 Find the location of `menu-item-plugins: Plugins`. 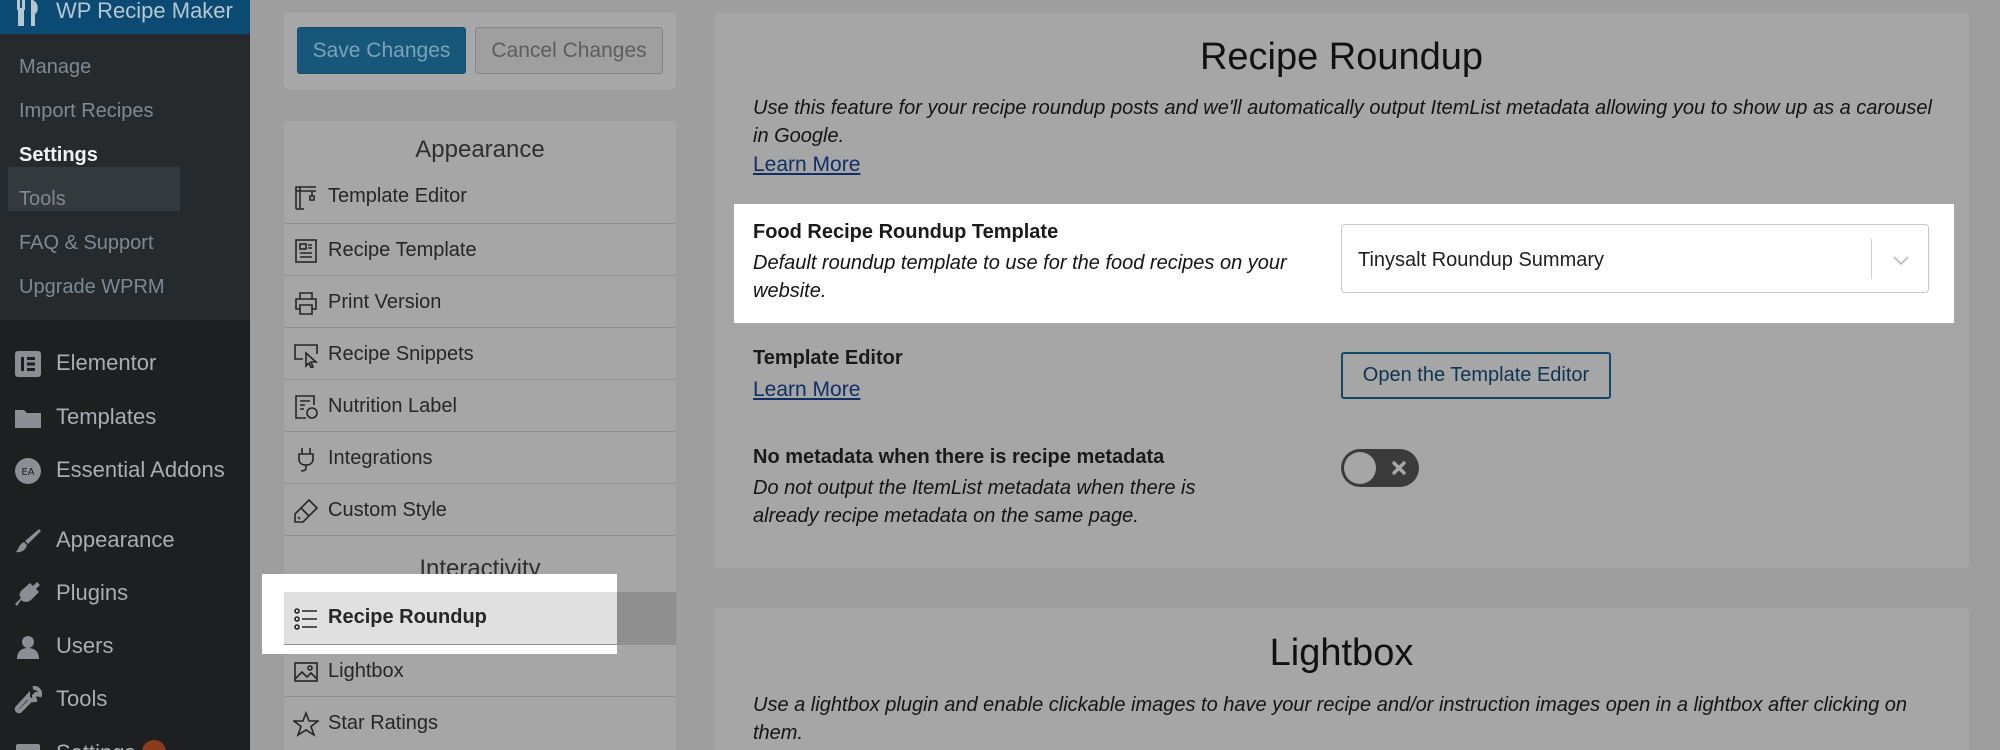

menu-item-plugins: Plugins is located at coordinates (125, 593).